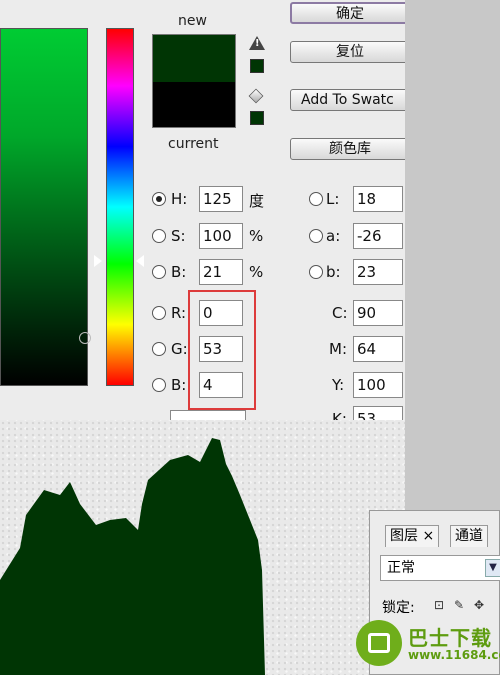 This screenshot has height=675, width=500. What do you see at coordinates (379, 643) in the screenshot?
I see `watermark-logo-icon` at bounding box center [379, 643].